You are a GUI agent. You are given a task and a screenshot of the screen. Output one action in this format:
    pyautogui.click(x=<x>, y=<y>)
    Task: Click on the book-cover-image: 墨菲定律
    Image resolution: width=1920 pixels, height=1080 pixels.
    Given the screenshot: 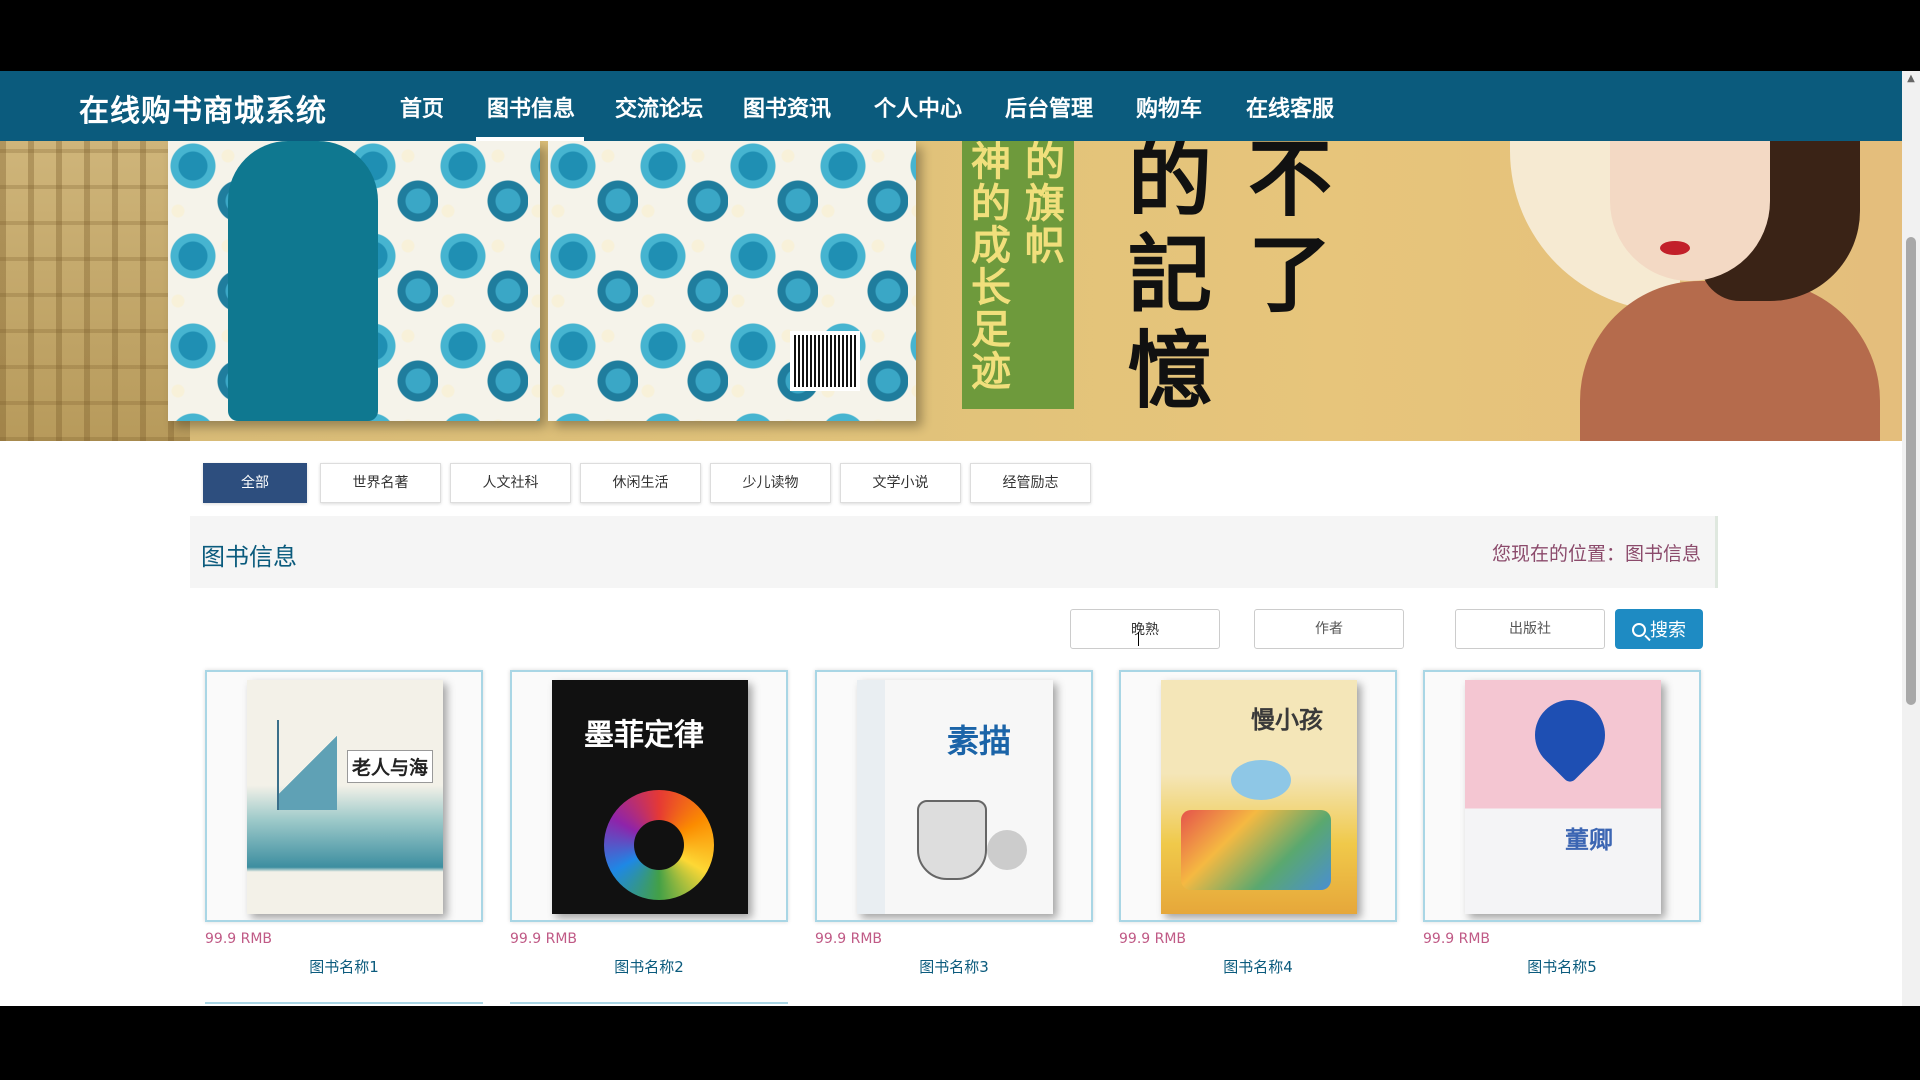 What is the action you would take?
    pyautogui.click(x=650, y=797)
    